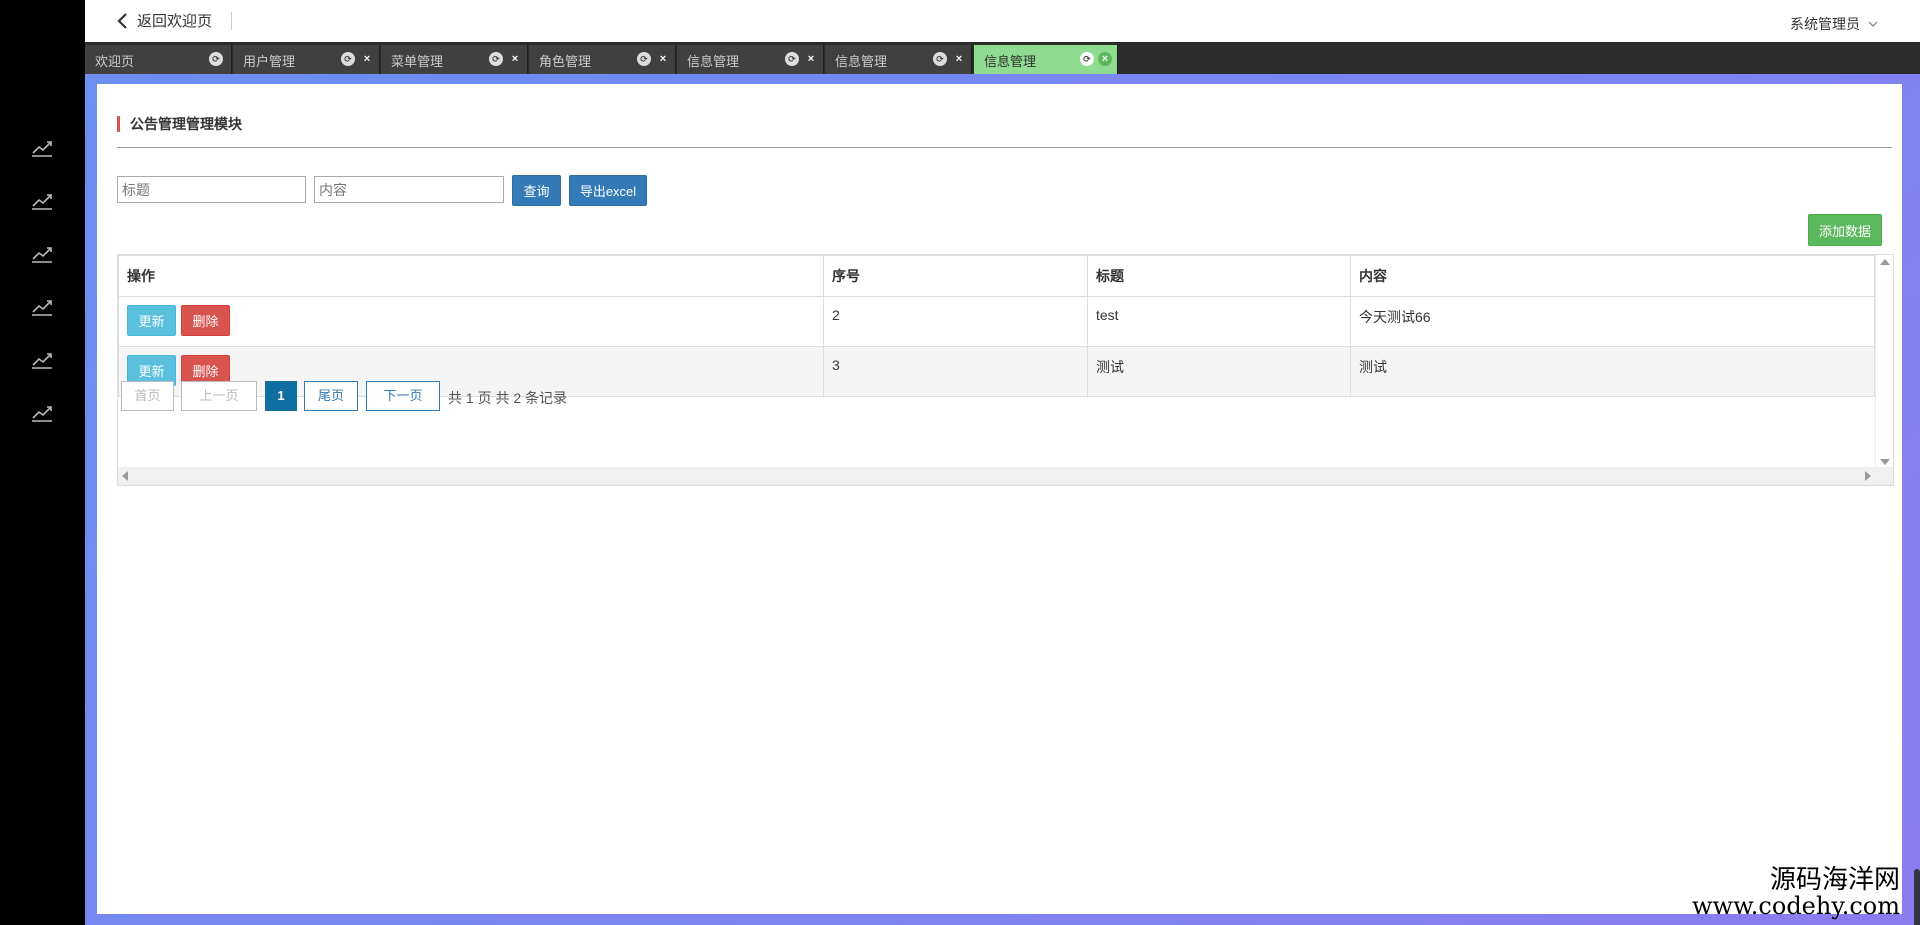 The image size is (1920, 925). What do you see at coordinates (1917, 897) in the screenshot?
I see `page-scrollbar` at bounding box center [1917, 897].